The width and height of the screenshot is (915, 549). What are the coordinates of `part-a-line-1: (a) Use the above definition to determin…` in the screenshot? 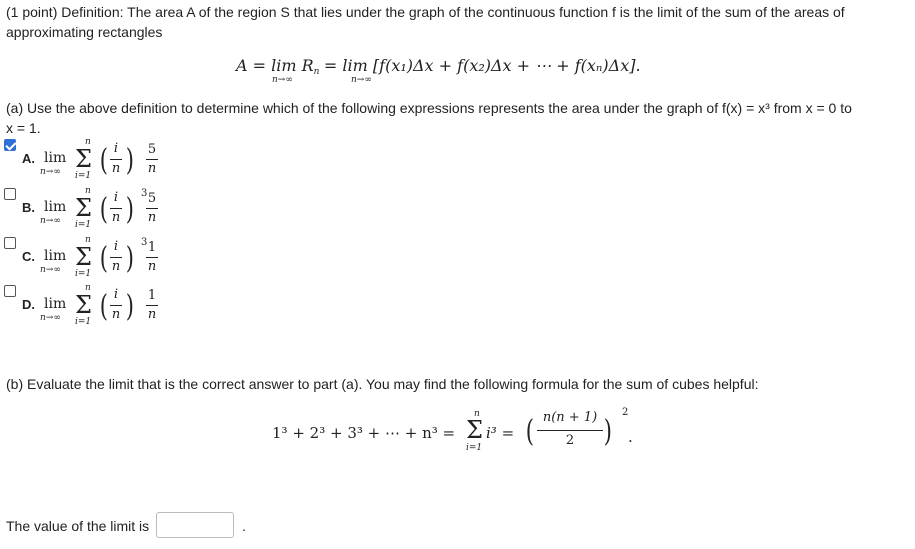 It's located at (429, 108).